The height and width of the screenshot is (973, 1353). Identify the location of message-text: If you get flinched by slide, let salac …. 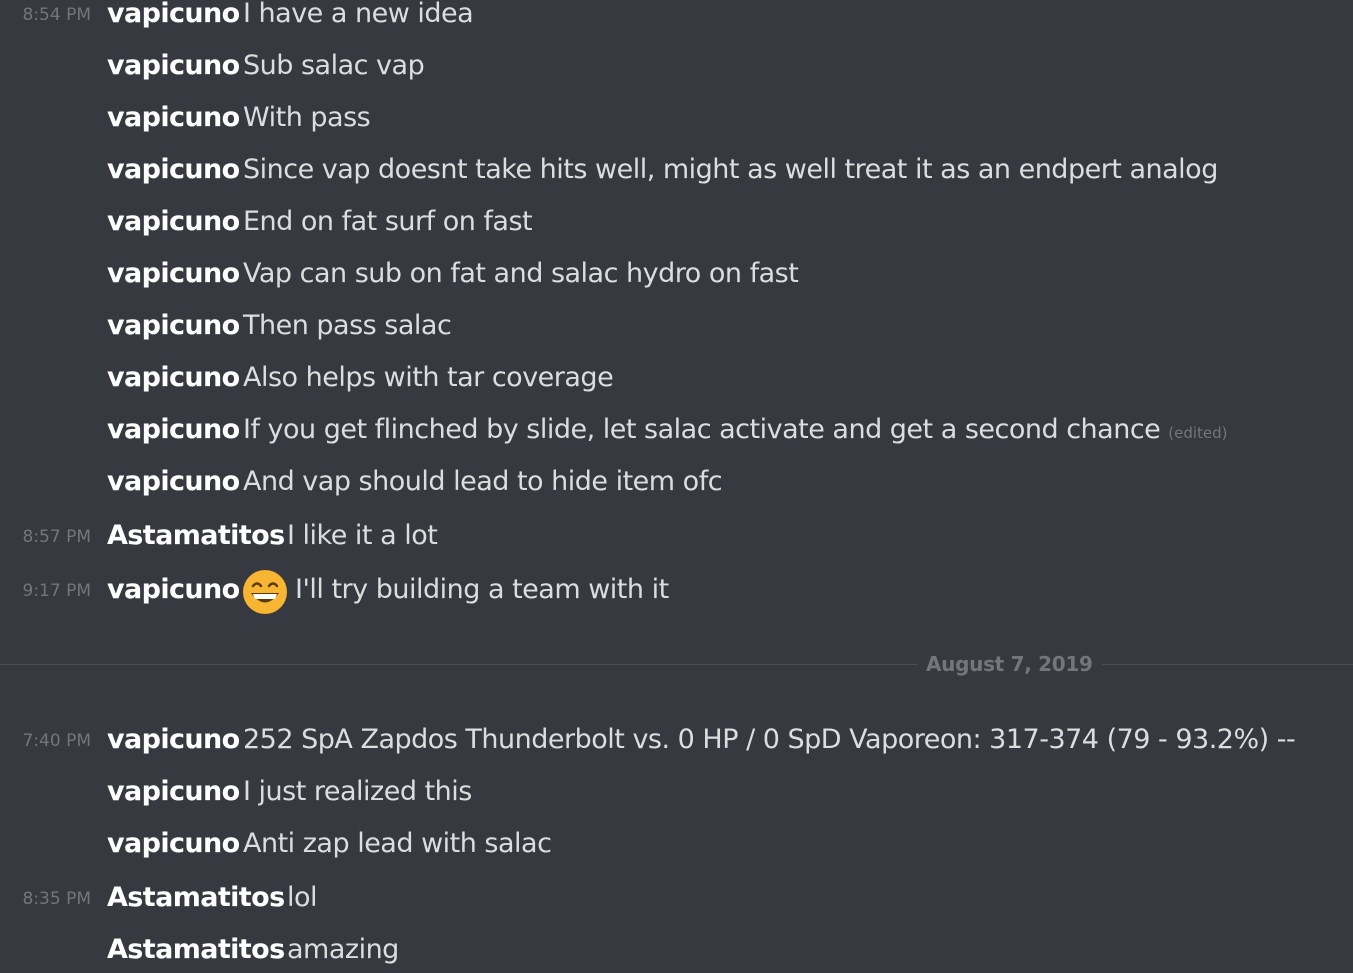
(702, 429).